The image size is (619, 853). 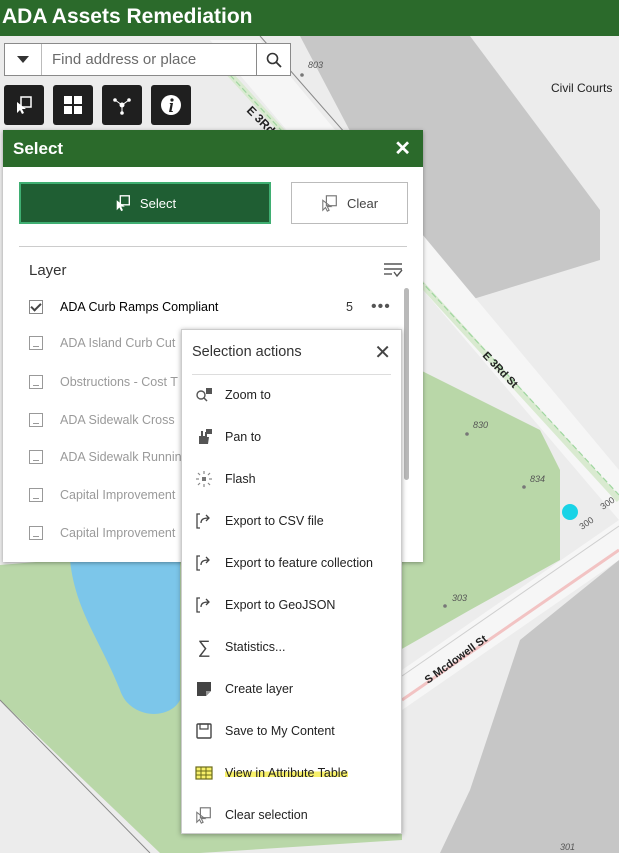 I want to click on search-button, so click(x=273, y=59).